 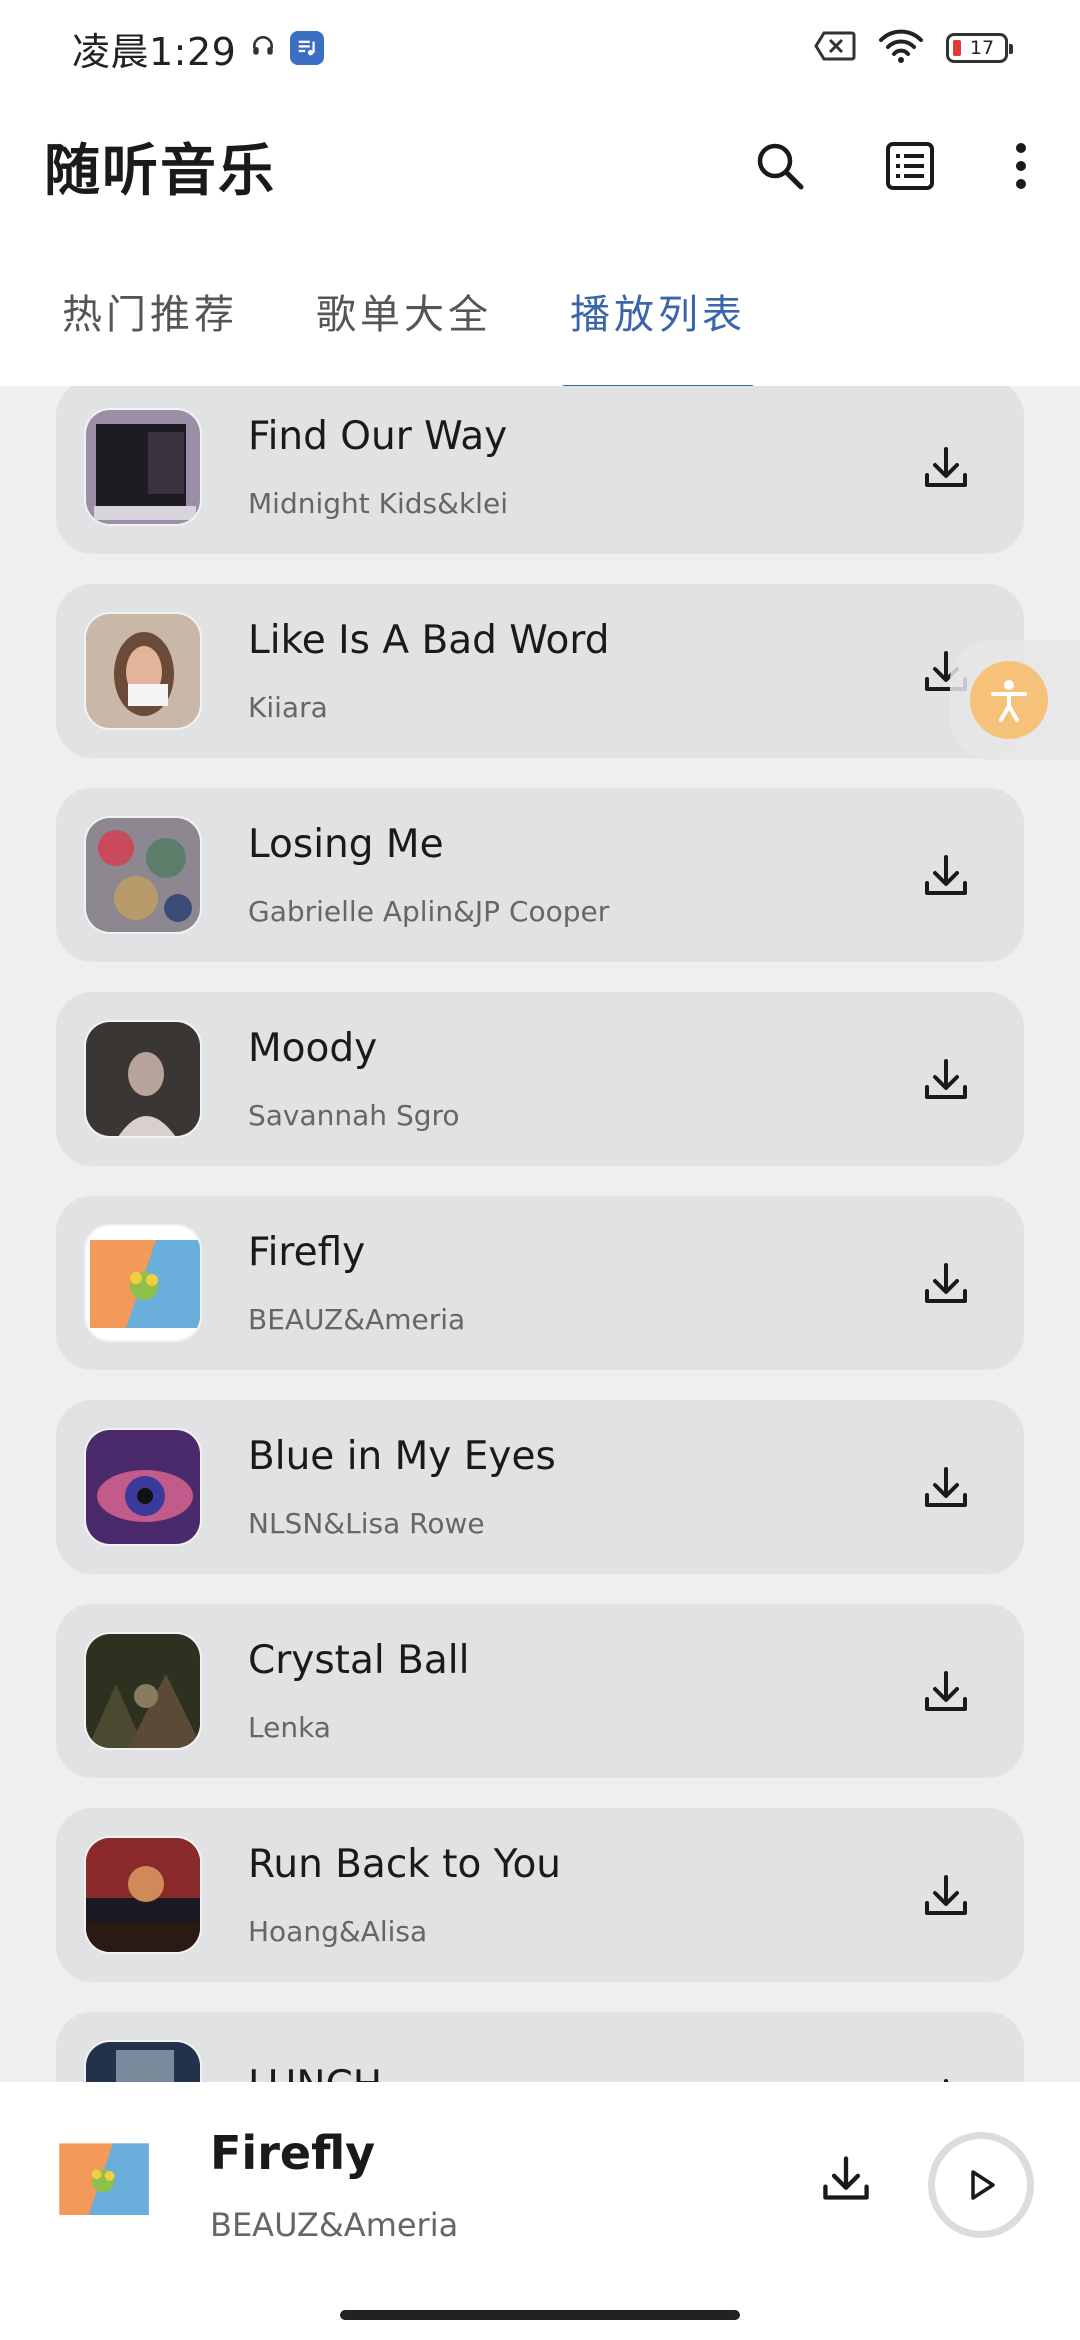 I want to click on tab-play-queue: 播放列表, so click(x=658, y=331).